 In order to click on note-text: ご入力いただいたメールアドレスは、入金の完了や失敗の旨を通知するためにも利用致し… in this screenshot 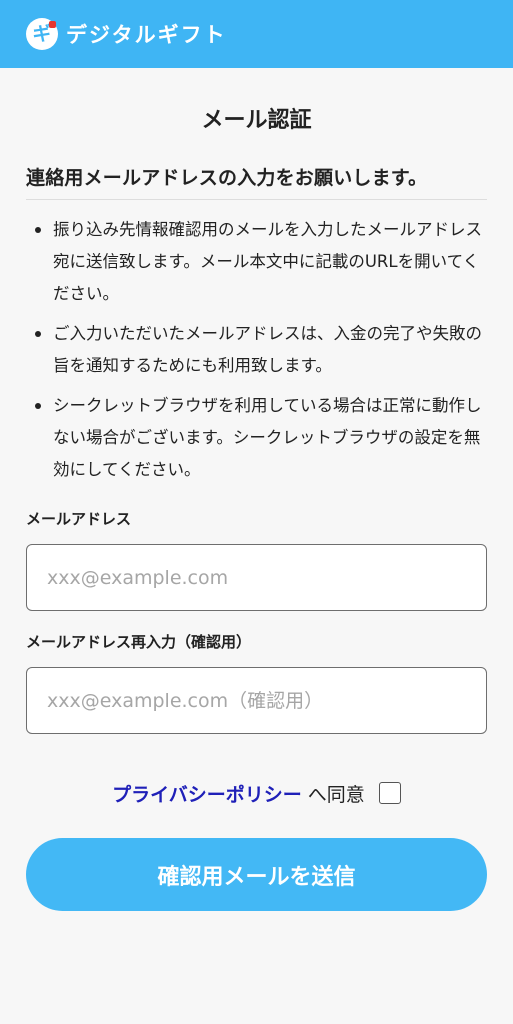, I will do `click(267, 349)`.